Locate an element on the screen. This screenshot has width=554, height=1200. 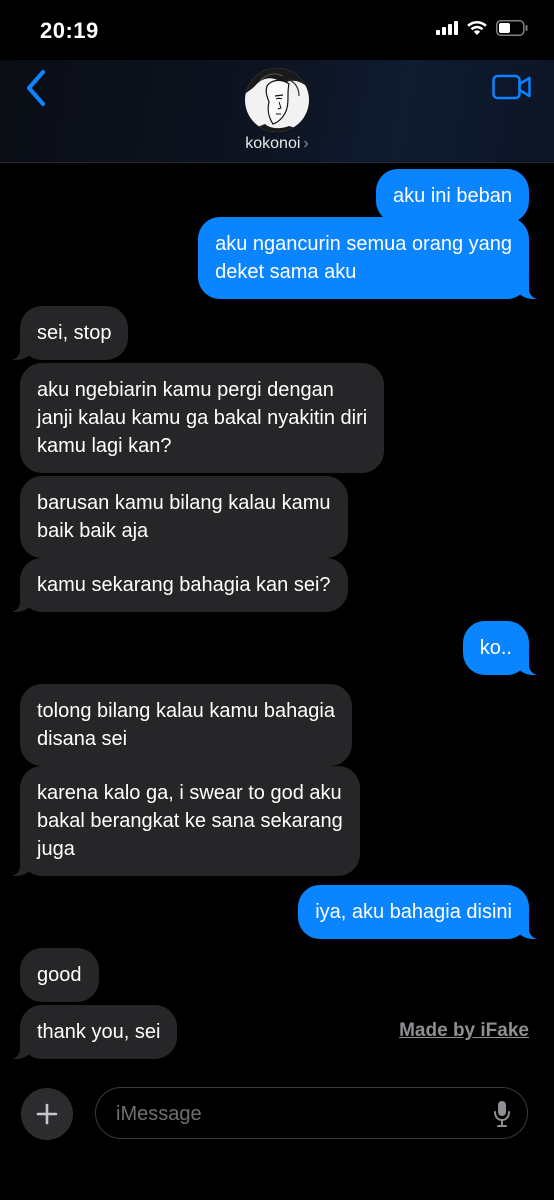
chevron-left-icon is located at coordinates (36, 88).